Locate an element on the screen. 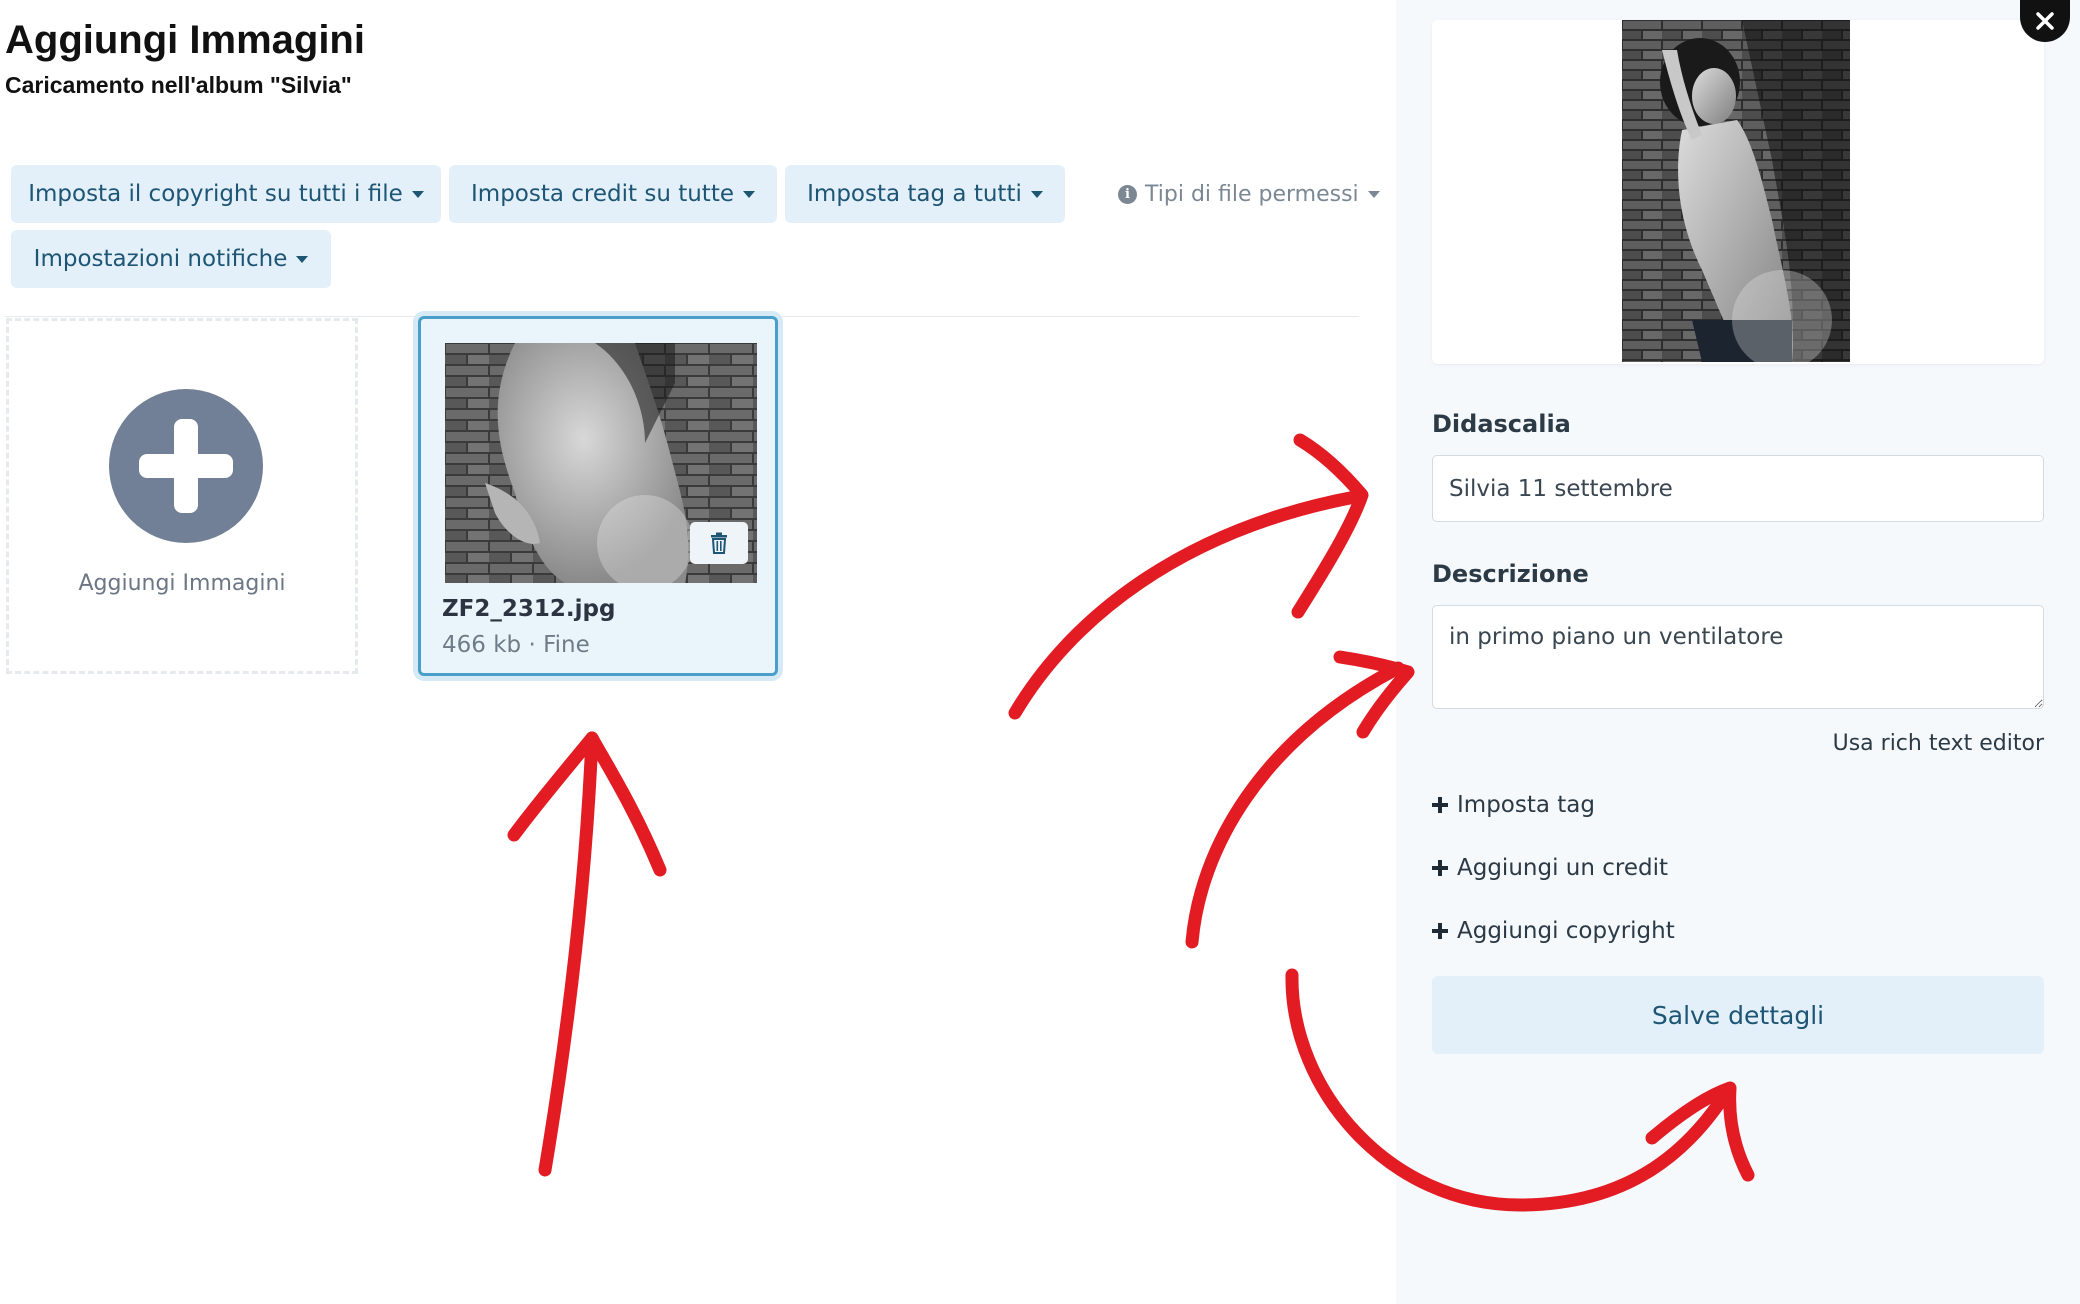  image-preview-card is located at coordinates (1738, 192).